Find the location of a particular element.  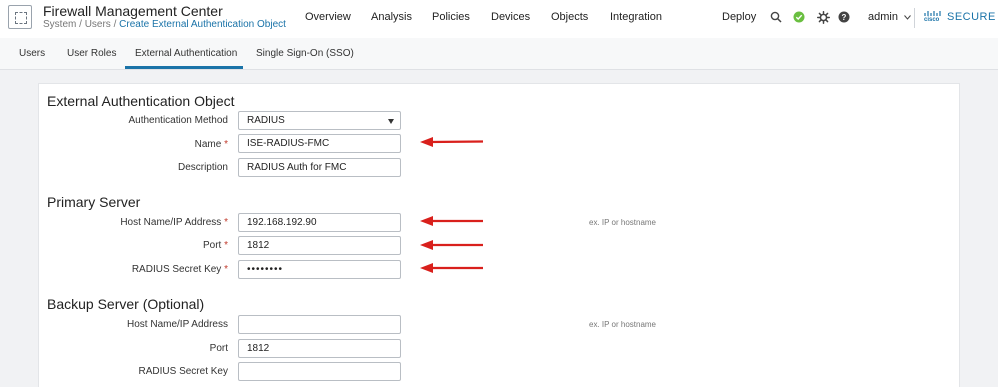

tab-single-sign-on: Single Sign-On (SSO) is located at coordinates (305, 53).